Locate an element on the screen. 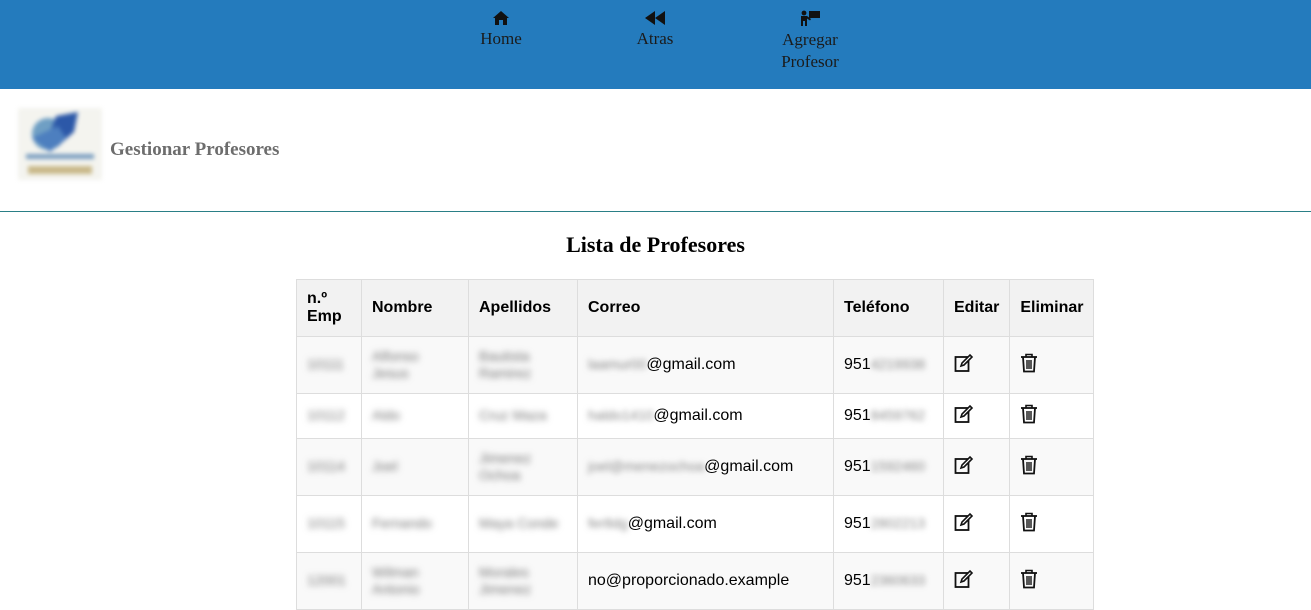 The height and width of the screenshot is (610, 1311). home-icon is located at coordinates (501, 18).